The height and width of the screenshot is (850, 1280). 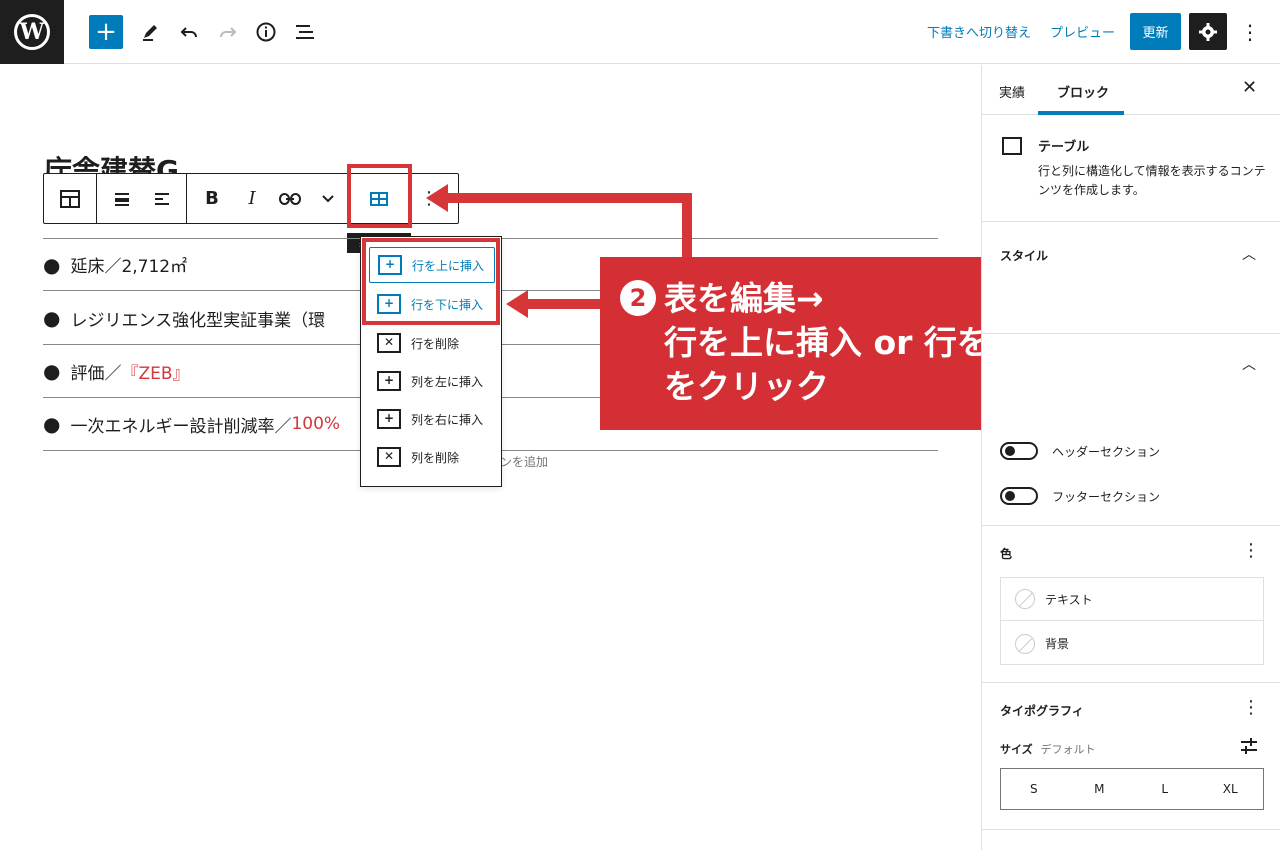 What do you see at coordinates (1249, 87) in the screenshot?
I see `close-icon: ✕` at bounding box center [1249, 87].